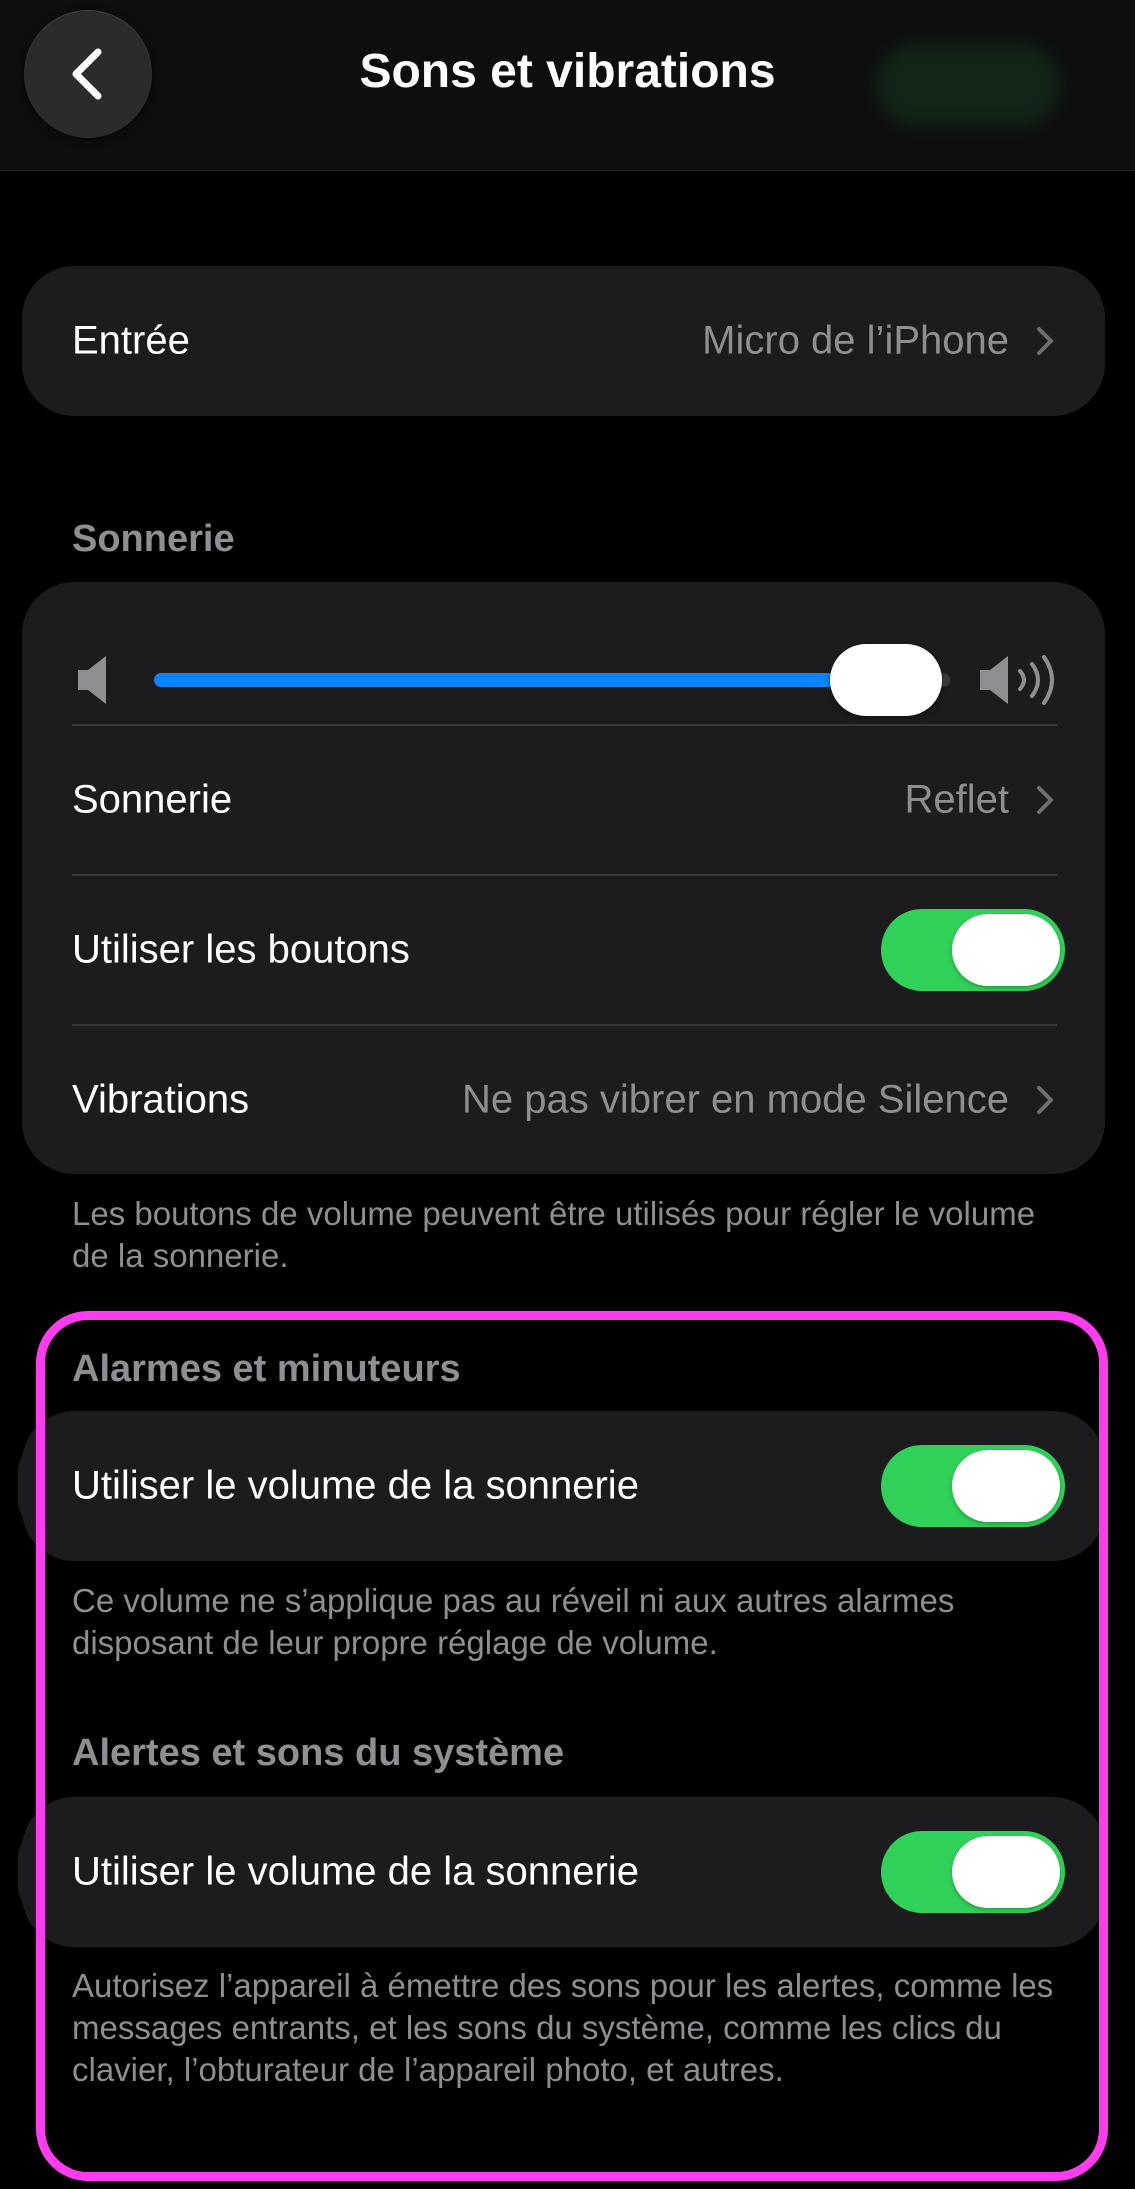 This screenshot has width=1135, height=2189. I want to click on alarms-volume-label: Utiliser le volume de la sonnerie, so click(355, 1485).